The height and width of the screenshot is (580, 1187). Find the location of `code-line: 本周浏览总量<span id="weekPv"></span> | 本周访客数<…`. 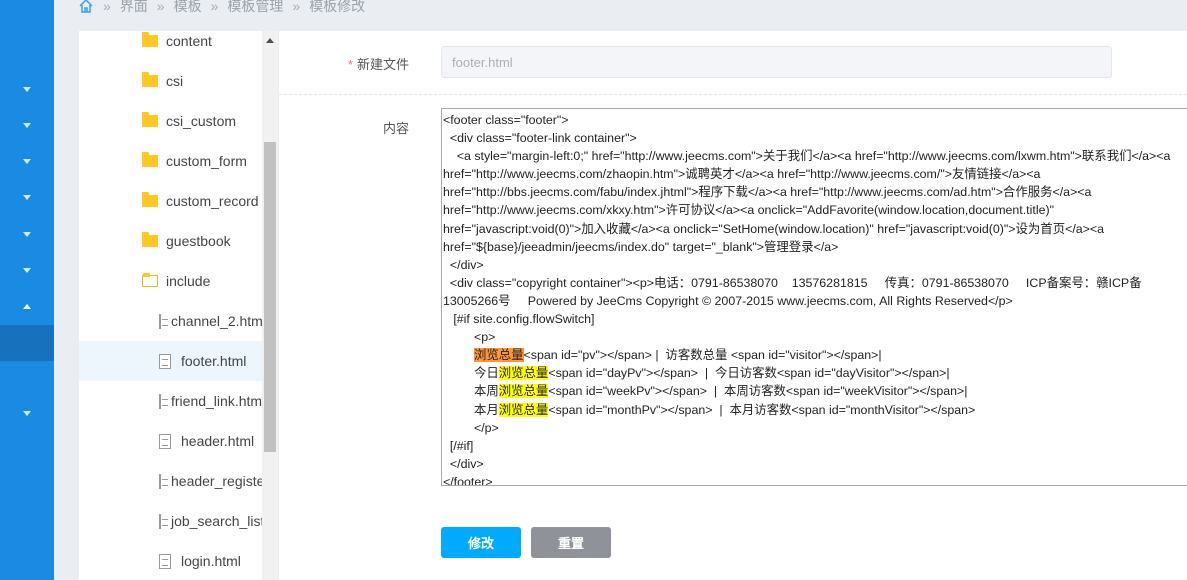

code-line: 本周浏览总量<span id="weekPv"></span> | 本周访客数<… is located at coordinates (815, 391).